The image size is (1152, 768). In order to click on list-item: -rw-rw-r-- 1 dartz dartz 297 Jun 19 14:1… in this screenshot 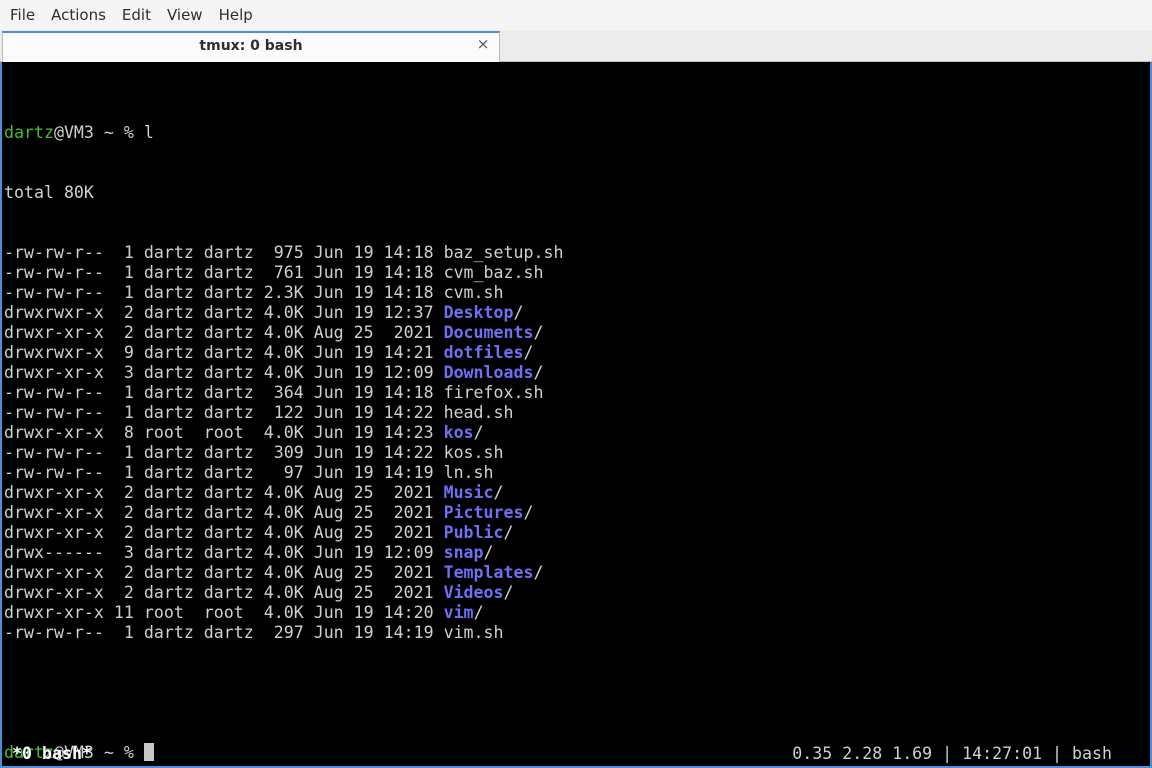, I will do `click(283, 633)`.